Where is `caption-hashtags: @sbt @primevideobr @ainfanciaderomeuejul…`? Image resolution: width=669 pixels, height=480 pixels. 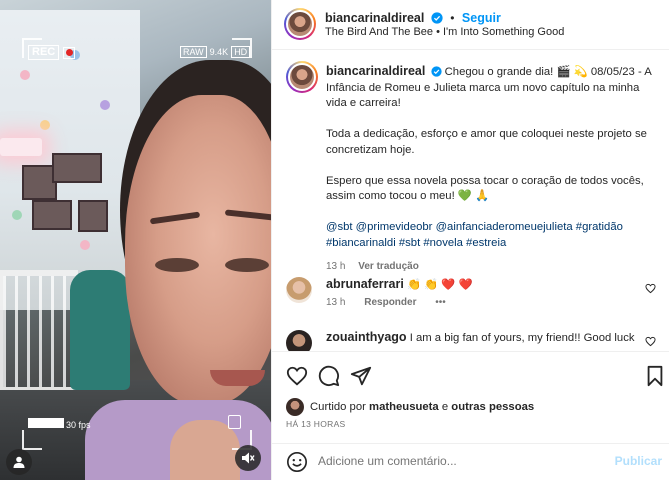 caption-hashtags: @sbt @primevideobr @ainfanciaderomeuejul… is located at coordinates (493, 235).